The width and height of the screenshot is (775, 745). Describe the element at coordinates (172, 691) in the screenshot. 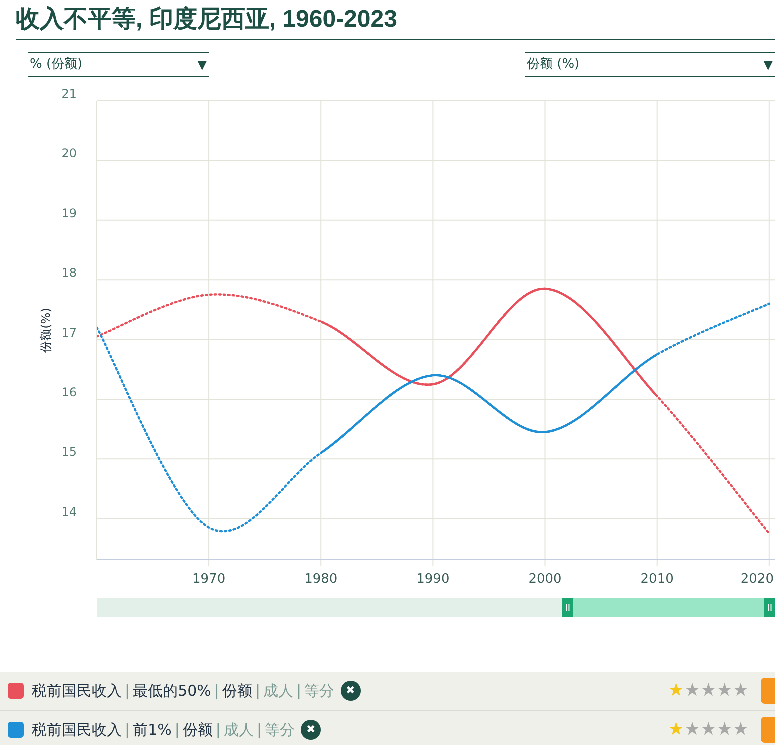

I see `series-label-part: 最低的50%` at that location.